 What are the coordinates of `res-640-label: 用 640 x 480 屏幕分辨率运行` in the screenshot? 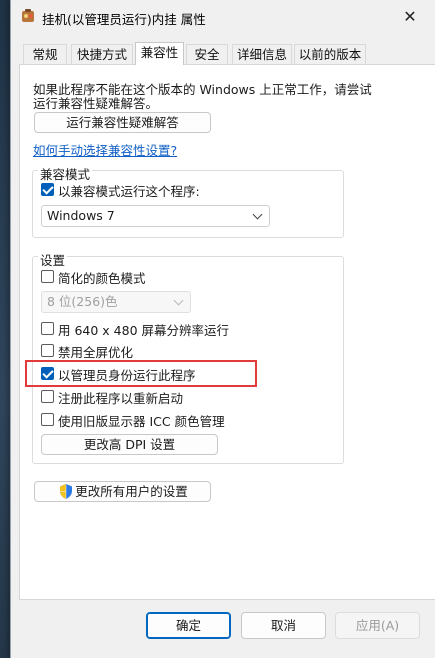 It's located at (144, 330).